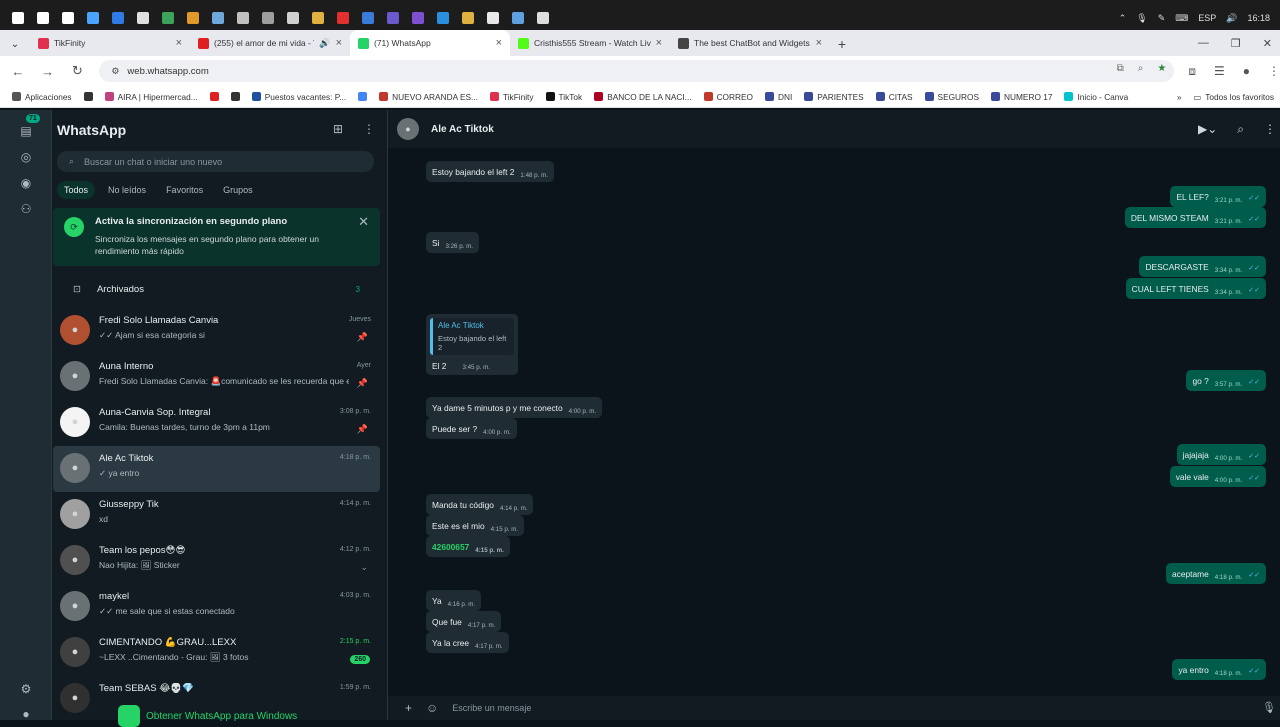  What do you see at coordinates (834, 129) in the screenshot?
I see `conversation-header: ● Ale Ac Tiktok ▶⌄ ⌕ ⋮` at bounding box center [834, 129].